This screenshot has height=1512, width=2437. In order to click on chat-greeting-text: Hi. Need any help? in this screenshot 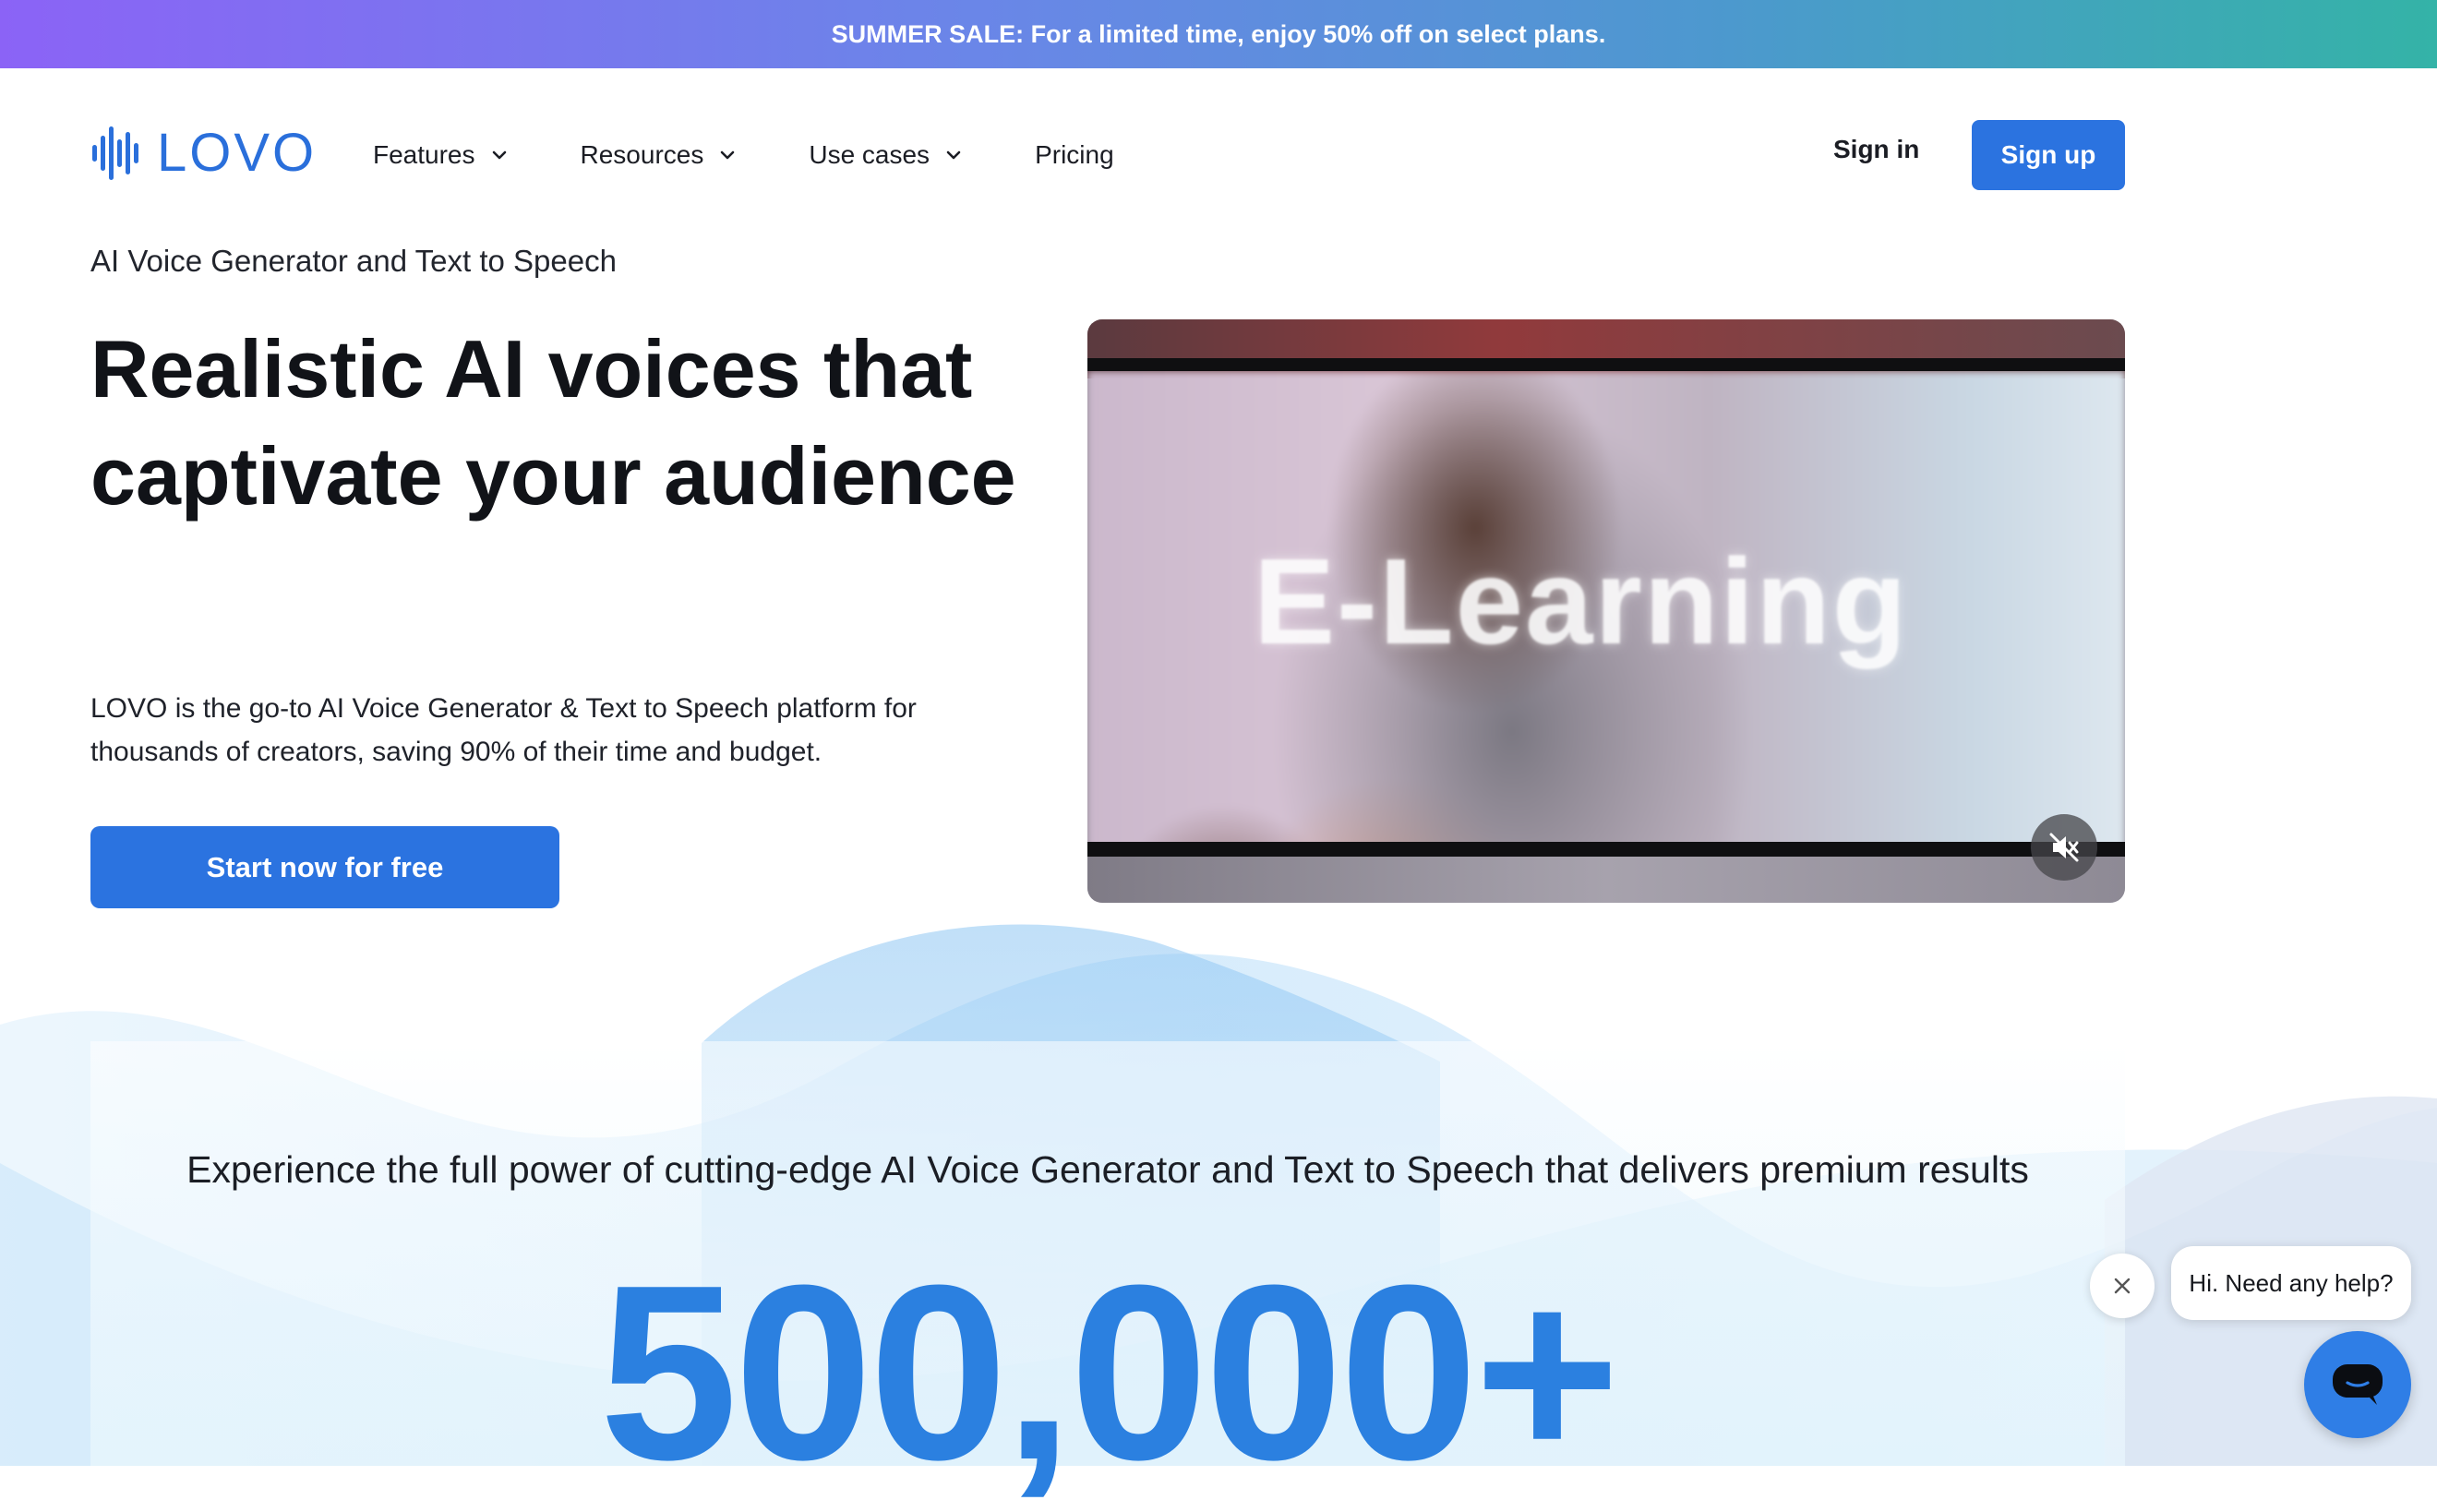, I will do `click(2291, 1282)`.